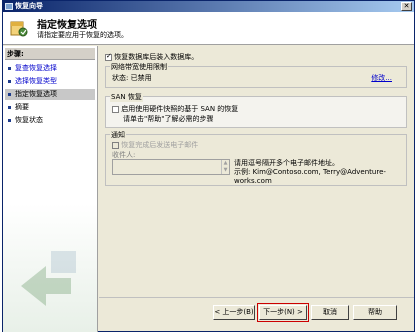  What do you see at coordinates (225, 170) in the screenshot?
I see `scroll-down-icon: ▼` at bounding box center [225, 170].